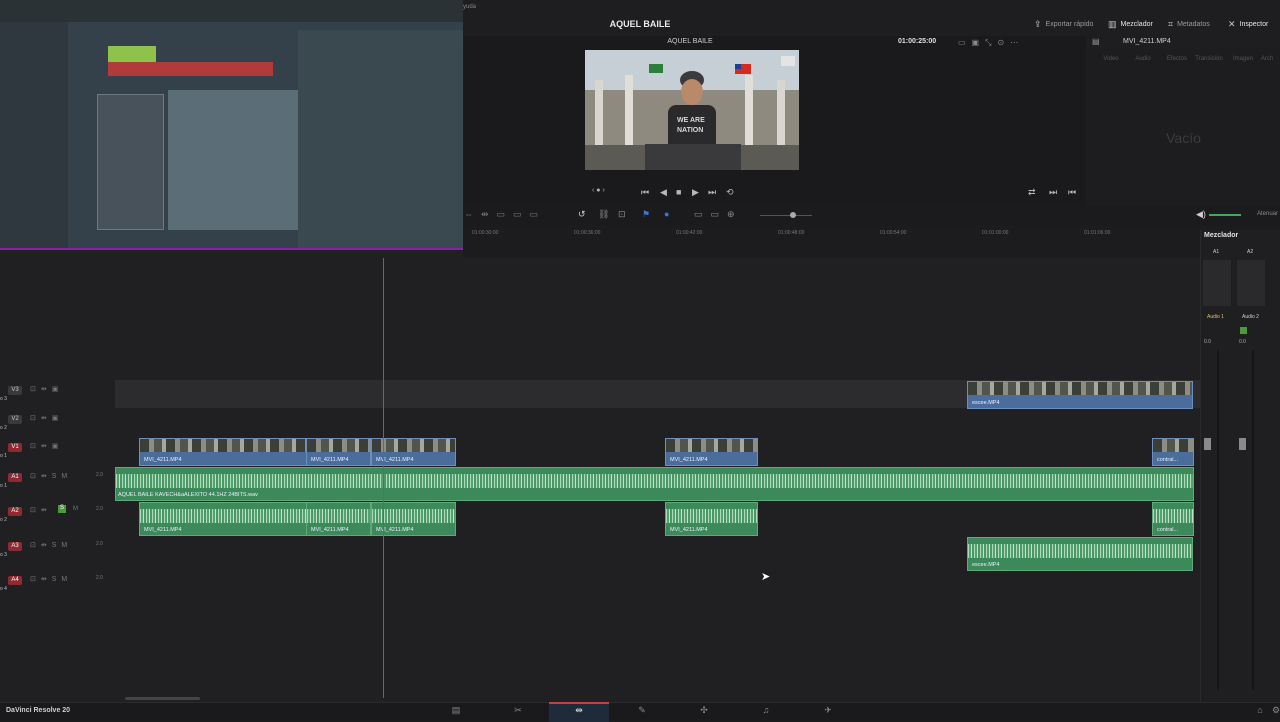  What do you see at coordinates (917, 41) in the screenshot?
I see `viewer-timecode: 01:00:25:00` at bounding box center [917, 41].